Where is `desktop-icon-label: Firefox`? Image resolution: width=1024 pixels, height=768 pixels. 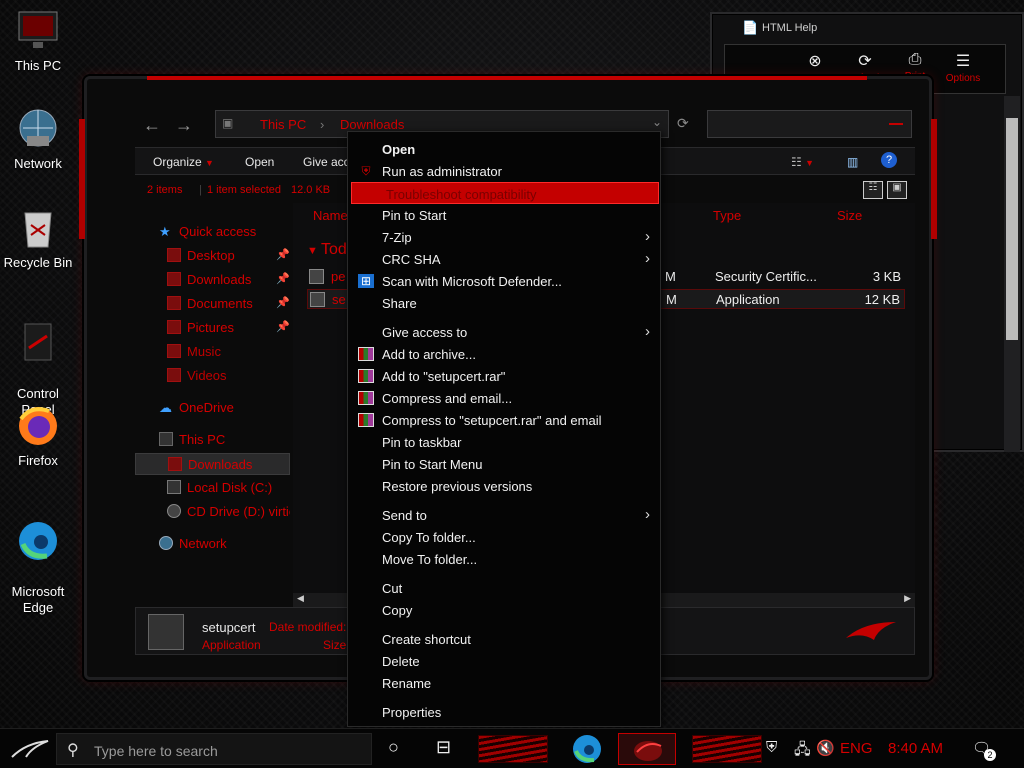 desktop-icon-label: Firefox is located at coordinates (38, 460).